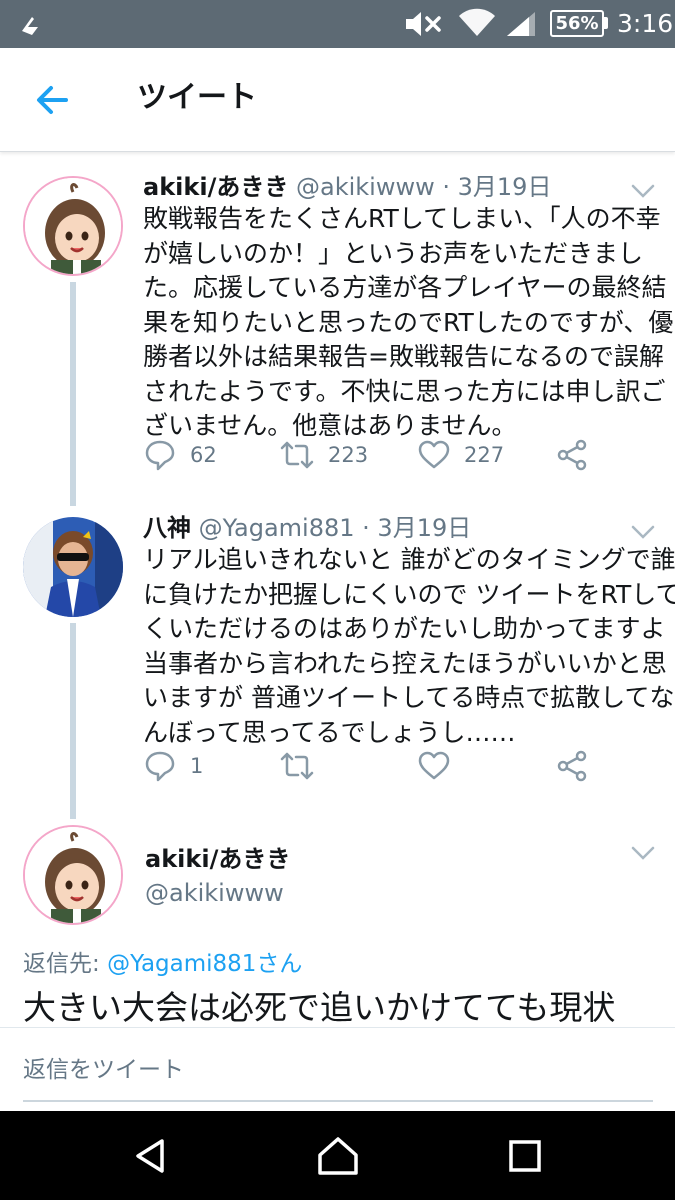  I want to click on system-nav-bar, so click(337, 1155).